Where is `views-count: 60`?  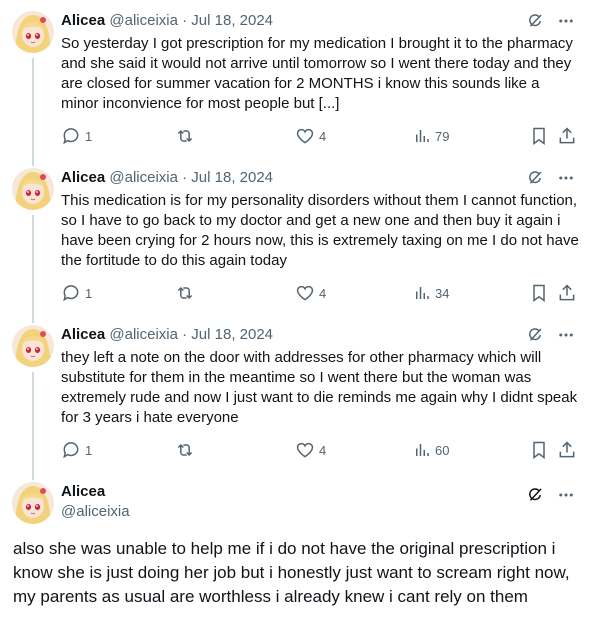
views-count: 60 is located at coordinates (442, 450).